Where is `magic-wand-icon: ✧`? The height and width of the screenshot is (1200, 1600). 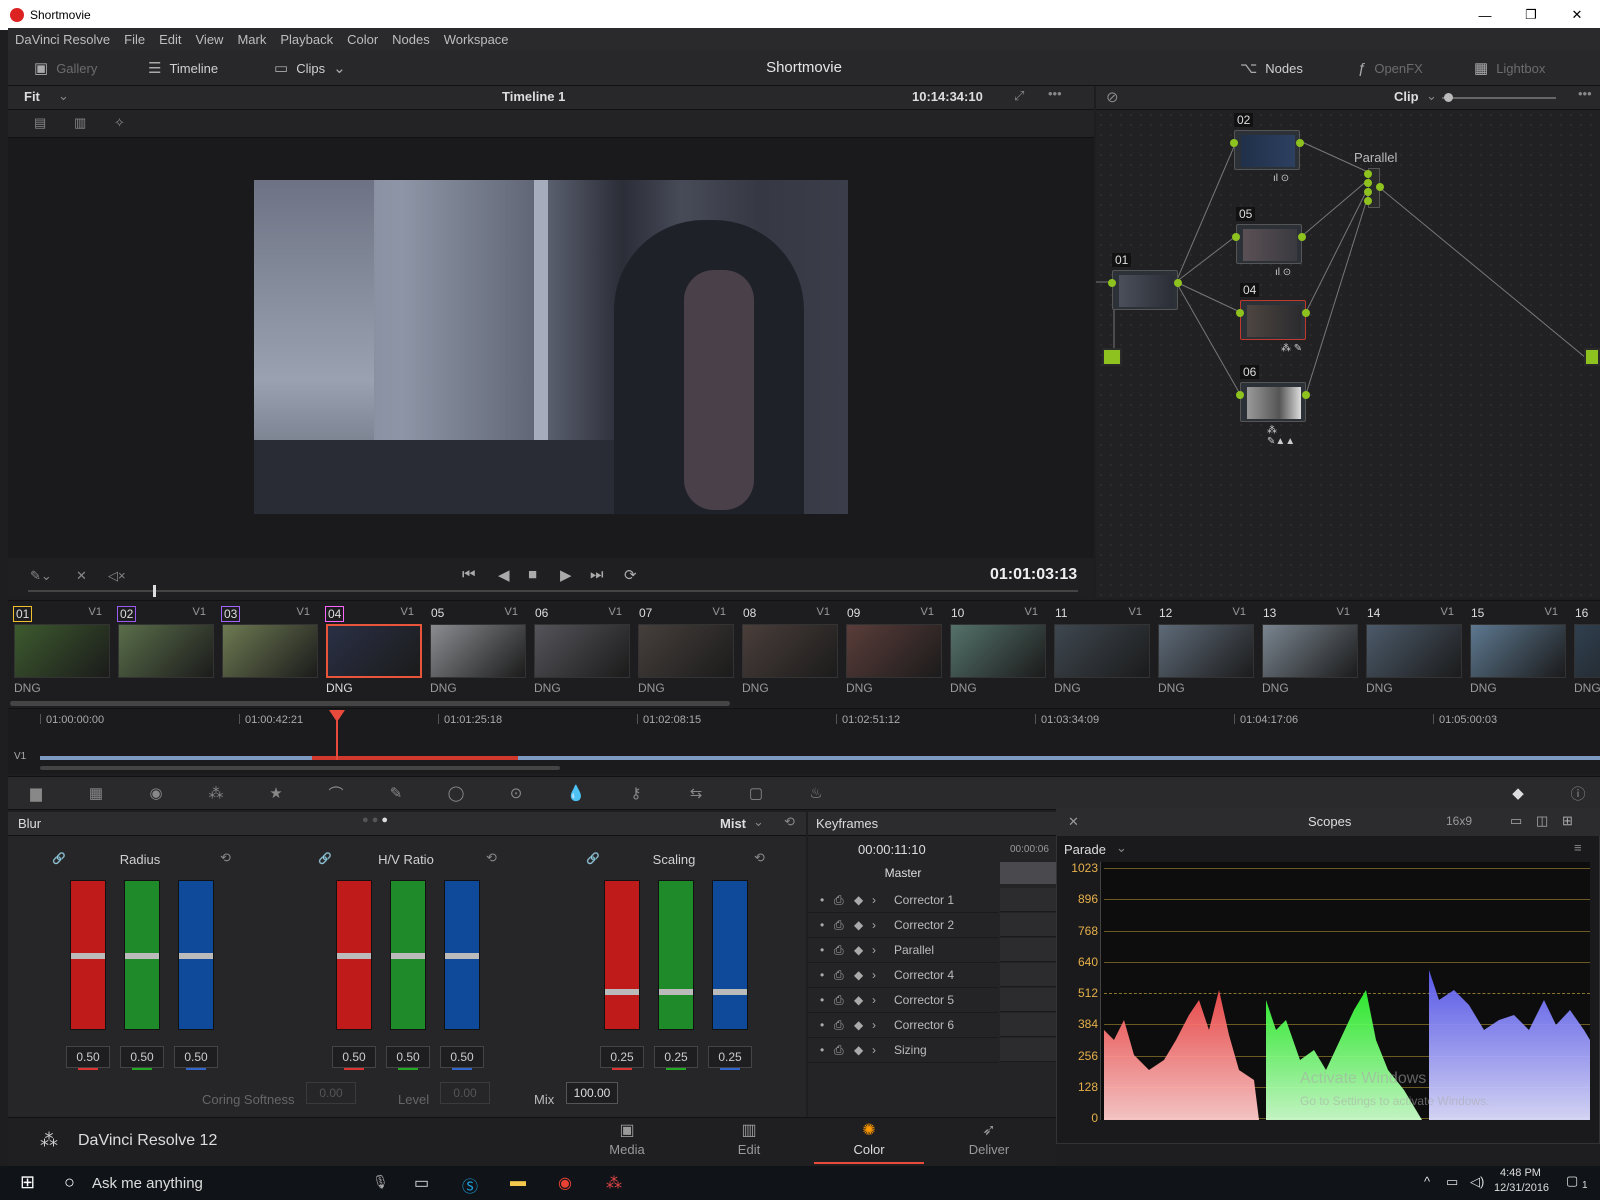 magic-wand-icon: ✧ is located at coordinates (119, 123).